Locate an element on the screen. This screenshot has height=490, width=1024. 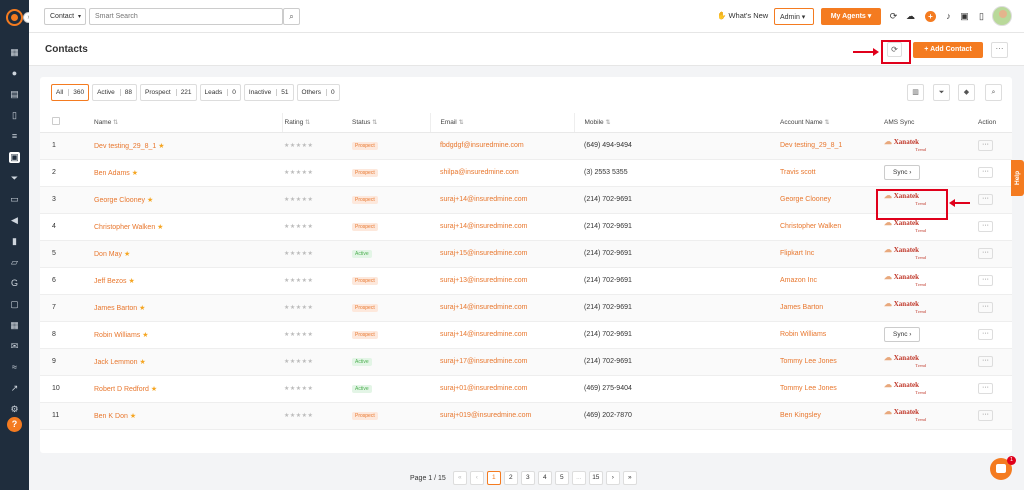
settings-gear-icon: ⚙ is located at coordinates (14, 409).